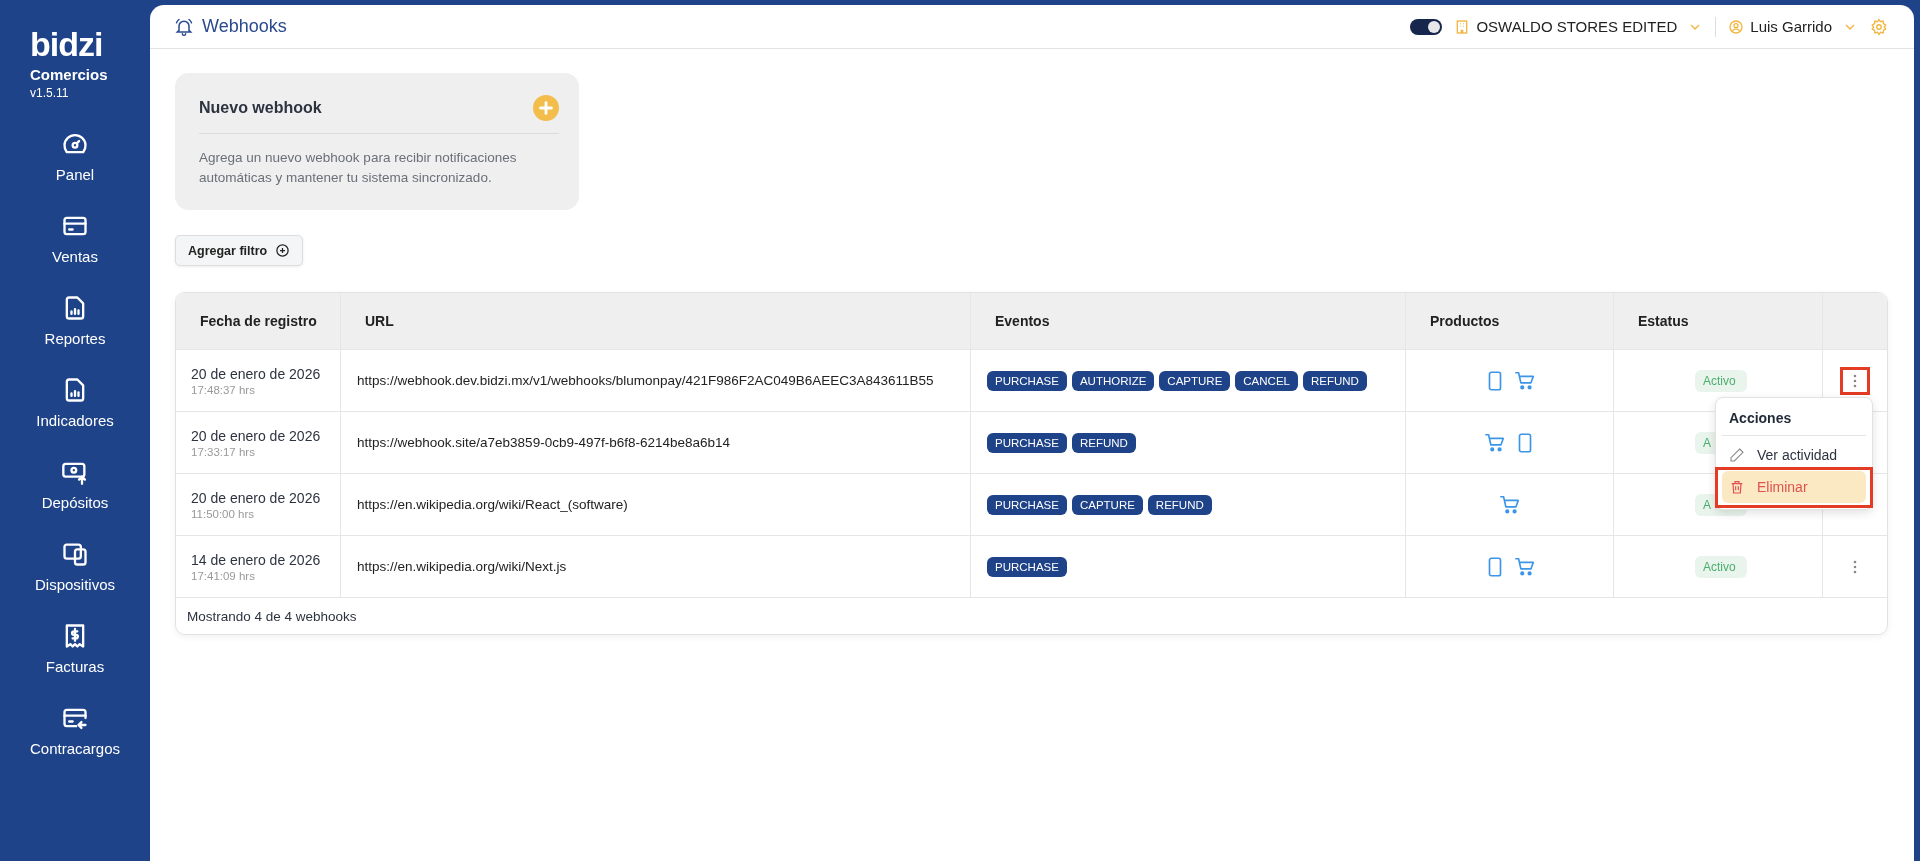 This screenshot has width=1920, height=861. What do you see at coordinates (546, 108) in the screenshot?
I see `add-icon` at bounding box center [546, 108].